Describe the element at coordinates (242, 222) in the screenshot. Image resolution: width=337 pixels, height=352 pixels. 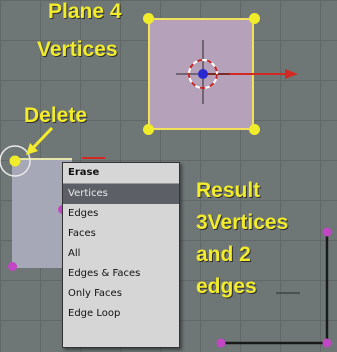
I see `annotation-result-2: 3Vertices` at that location.